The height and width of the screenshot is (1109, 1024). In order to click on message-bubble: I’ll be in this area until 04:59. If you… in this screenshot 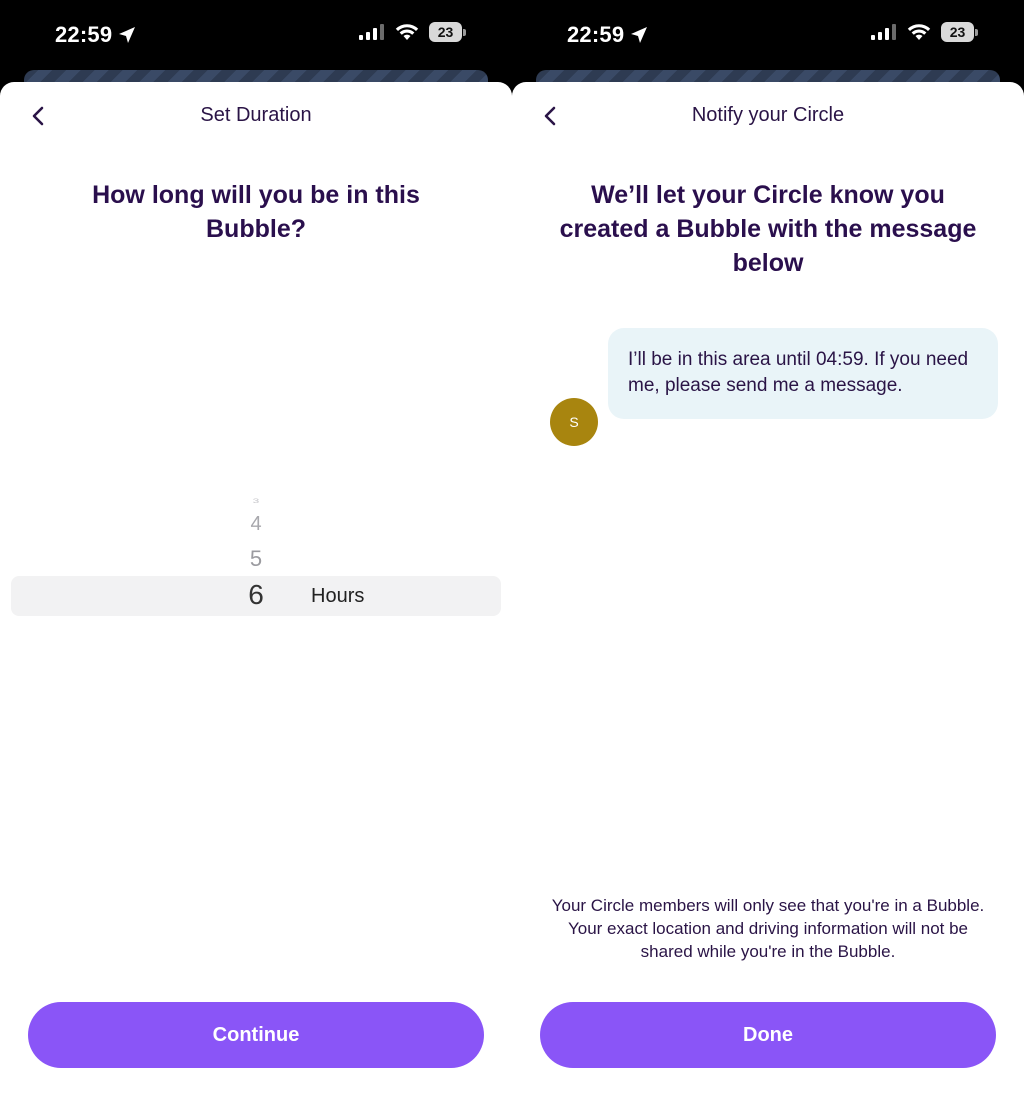, I will do `click(803, 373)`.